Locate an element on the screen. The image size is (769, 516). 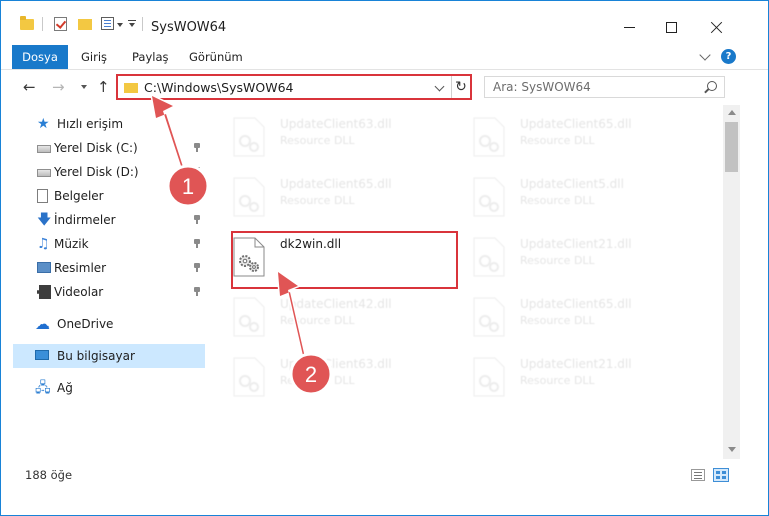
new-folder-icon is located at coordinates (85, 24).